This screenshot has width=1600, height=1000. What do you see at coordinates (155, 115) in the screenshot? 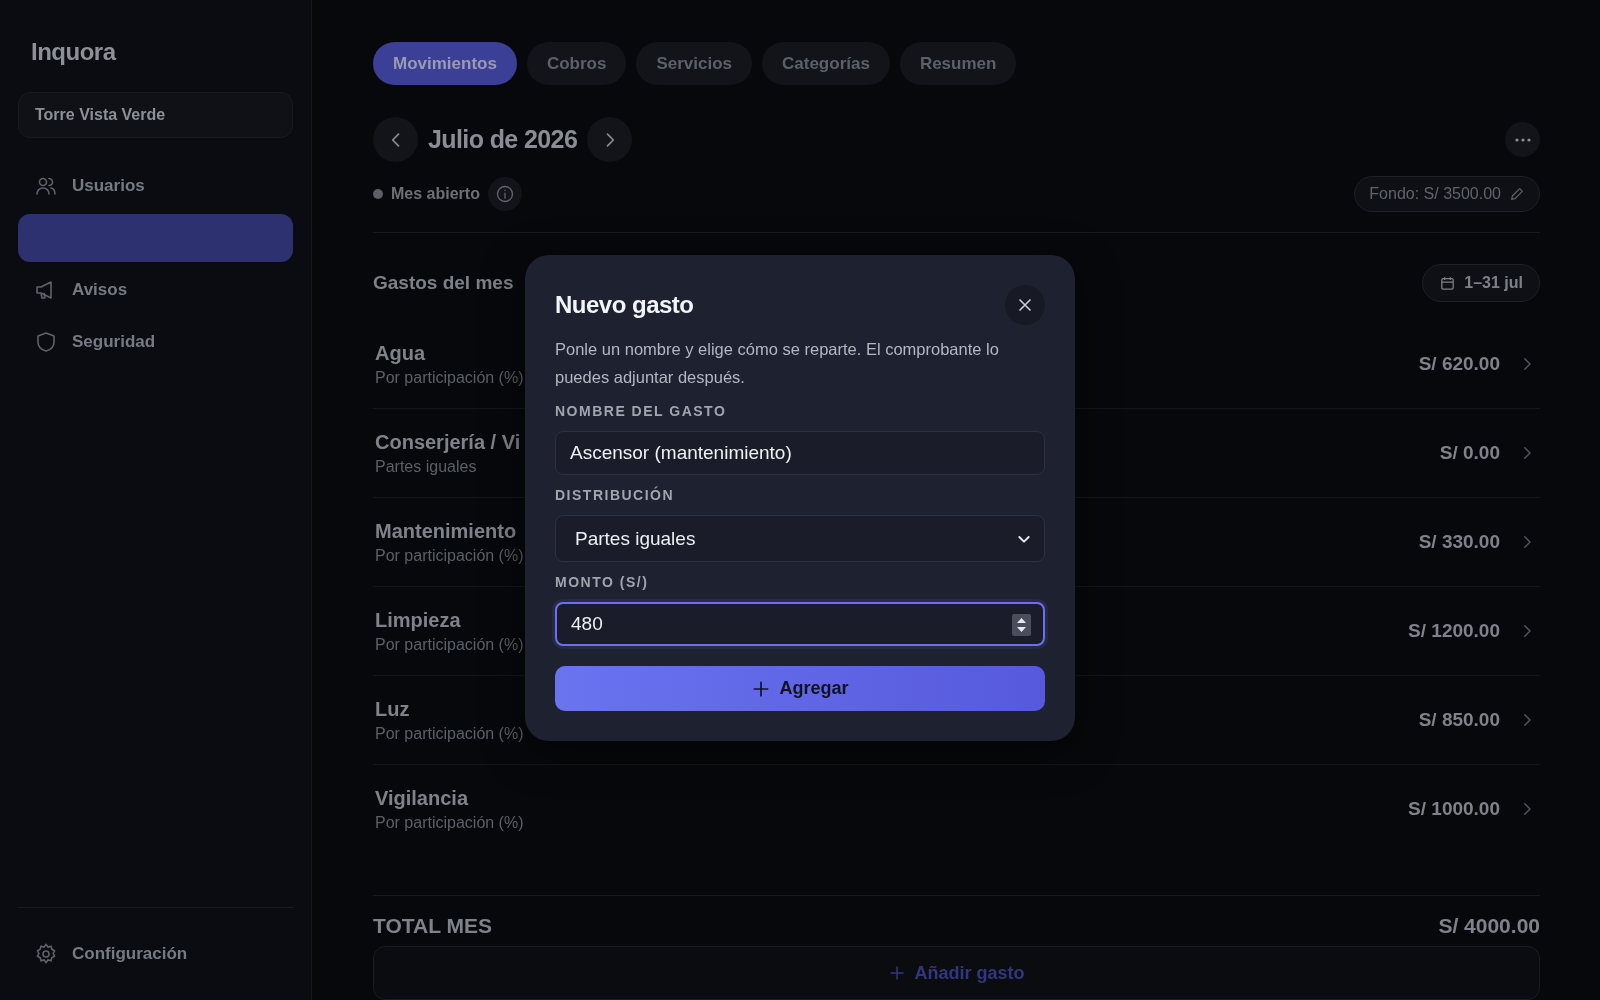
I see `building-selector: Torre Vista Verde` at bounding box center [155, 115].